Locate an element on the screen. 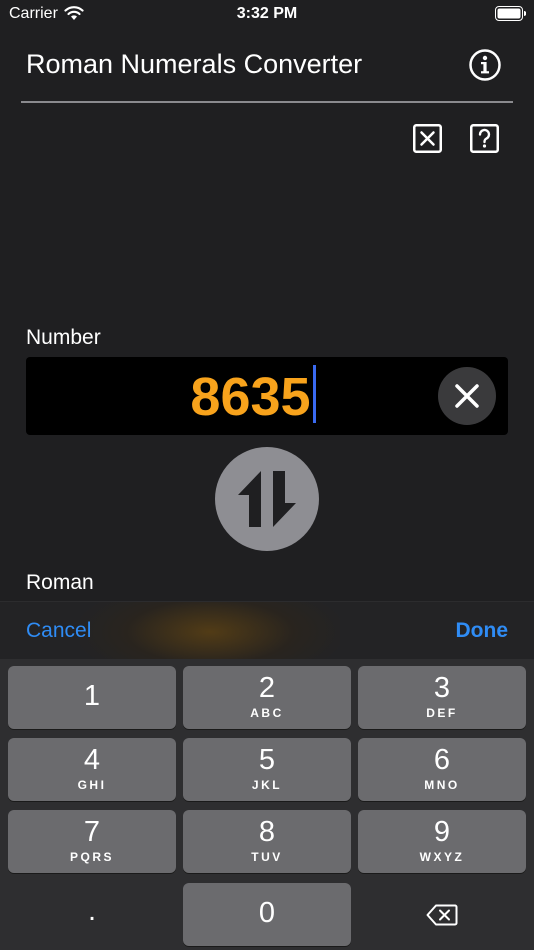  key-7: 7 PQRS is located at coordinates (92, 841).